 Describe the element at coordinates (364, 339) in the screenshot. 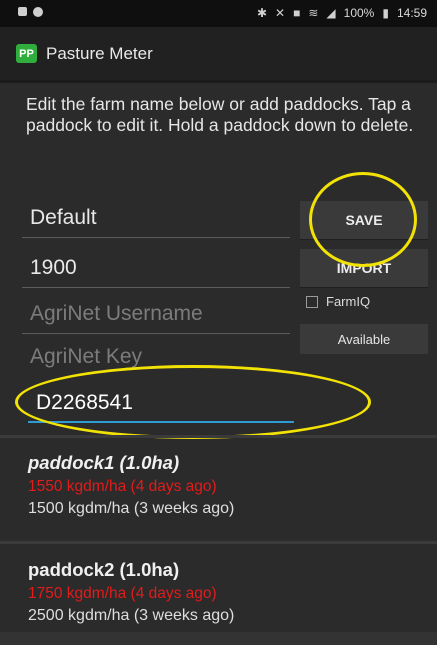

I see `available-button: Available` at that location.